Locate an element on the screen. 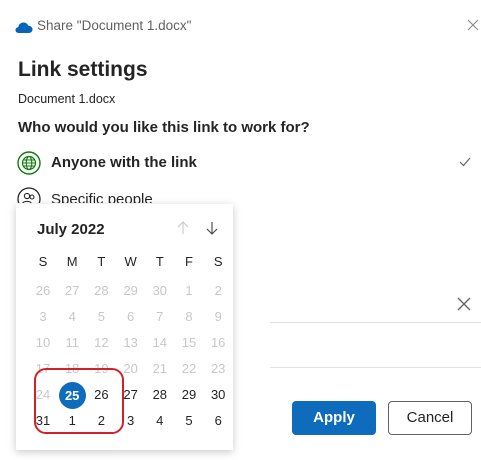  calendar-day: 19 is located at coordinates (101, 368).